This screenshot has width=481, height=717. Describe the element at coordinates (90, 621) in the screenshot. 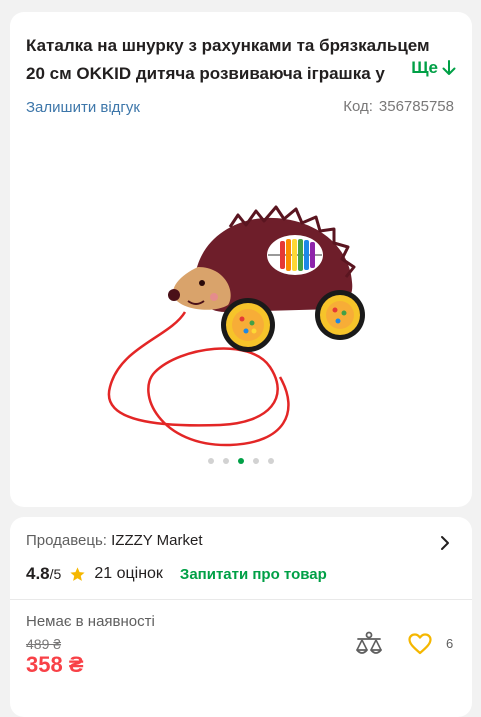

I see `stock-status: Немає в наявності` at that location.